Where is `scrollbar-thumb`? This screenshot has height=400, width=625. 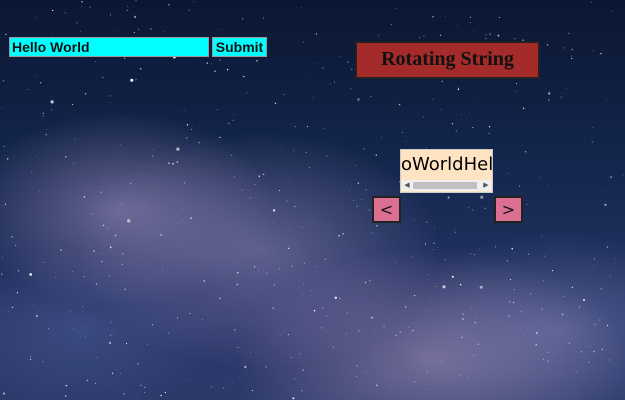
scrollbar-thumb is located at coordinates (445, 185).